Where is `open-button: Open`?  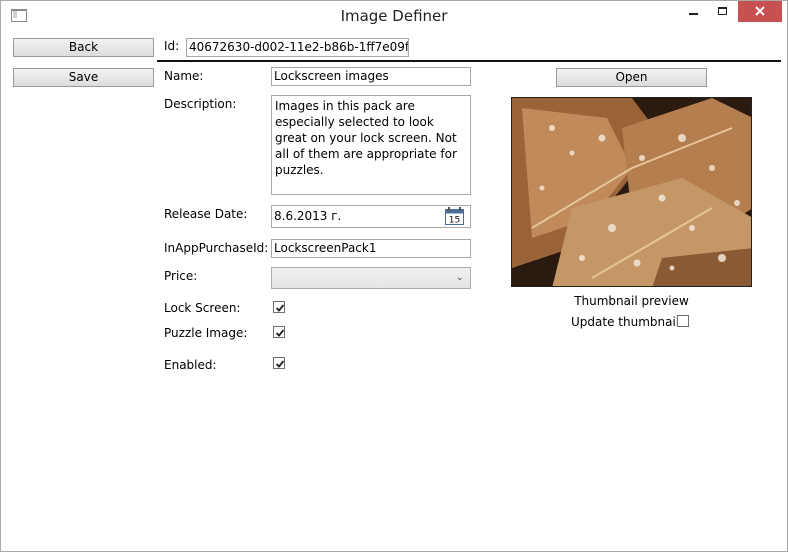
open-button: Open is located at coordinates (631, 77).